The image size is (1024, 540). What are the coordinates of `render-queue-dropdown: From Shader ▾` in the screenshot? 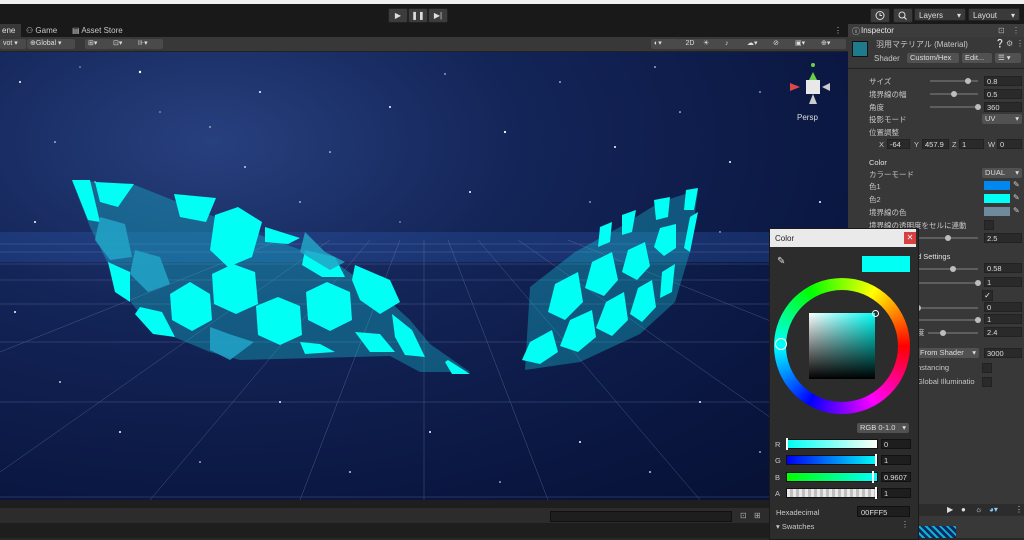 It's located at (948, 353).